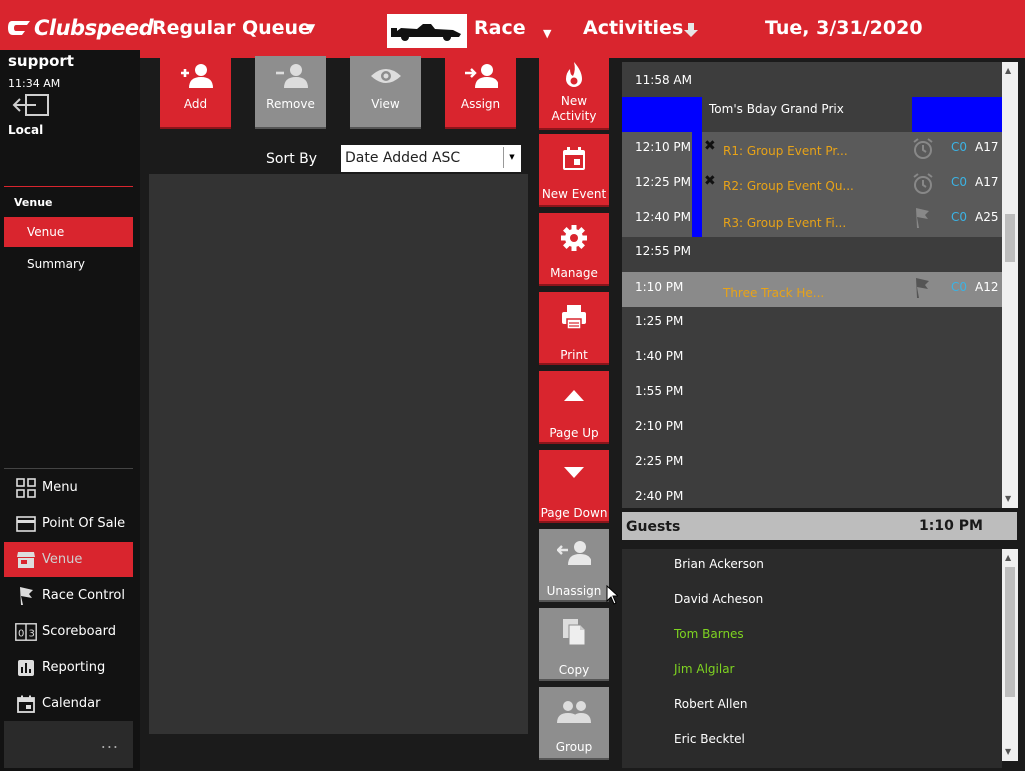 The height and width of the screenshot is (771, 1025). I want to click on arrow-down-icon, so click(691, 32).